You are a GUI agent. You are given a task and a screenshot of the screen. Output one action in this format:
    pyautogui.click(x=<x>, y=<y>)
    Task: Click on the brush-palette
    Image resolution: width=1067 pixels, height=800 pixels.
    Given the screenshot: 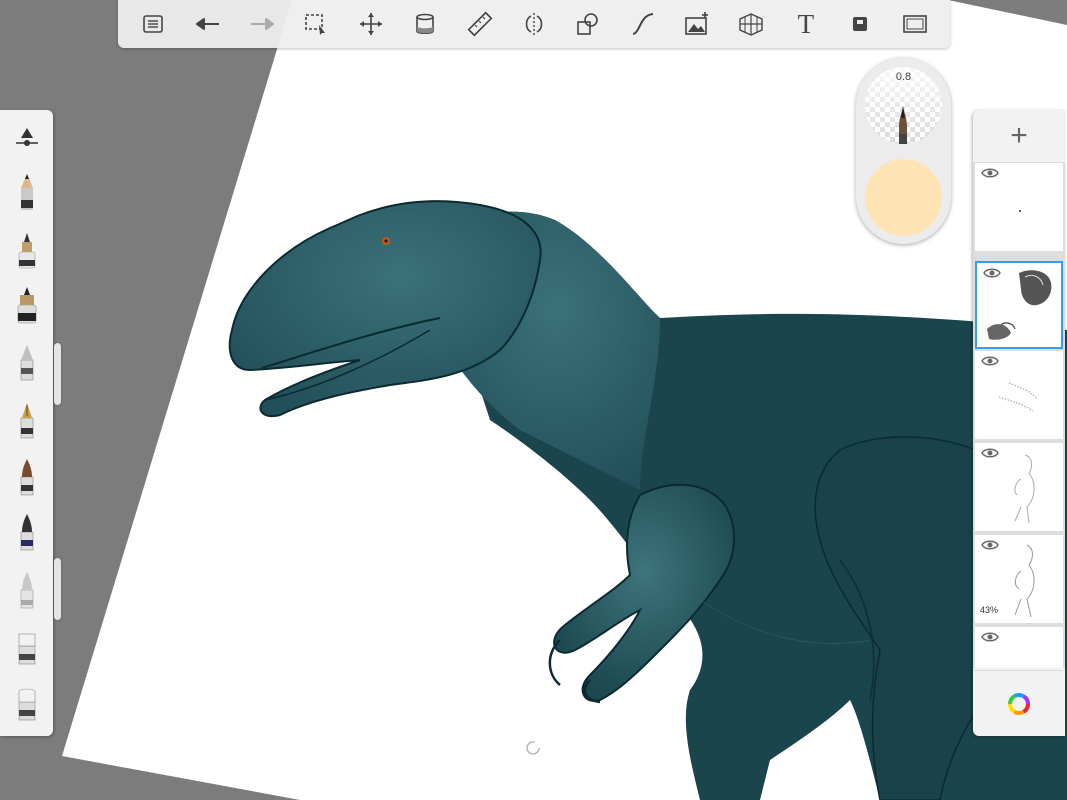 What is the action you would take?
    pyautogui.click(x=26, y=423)
    